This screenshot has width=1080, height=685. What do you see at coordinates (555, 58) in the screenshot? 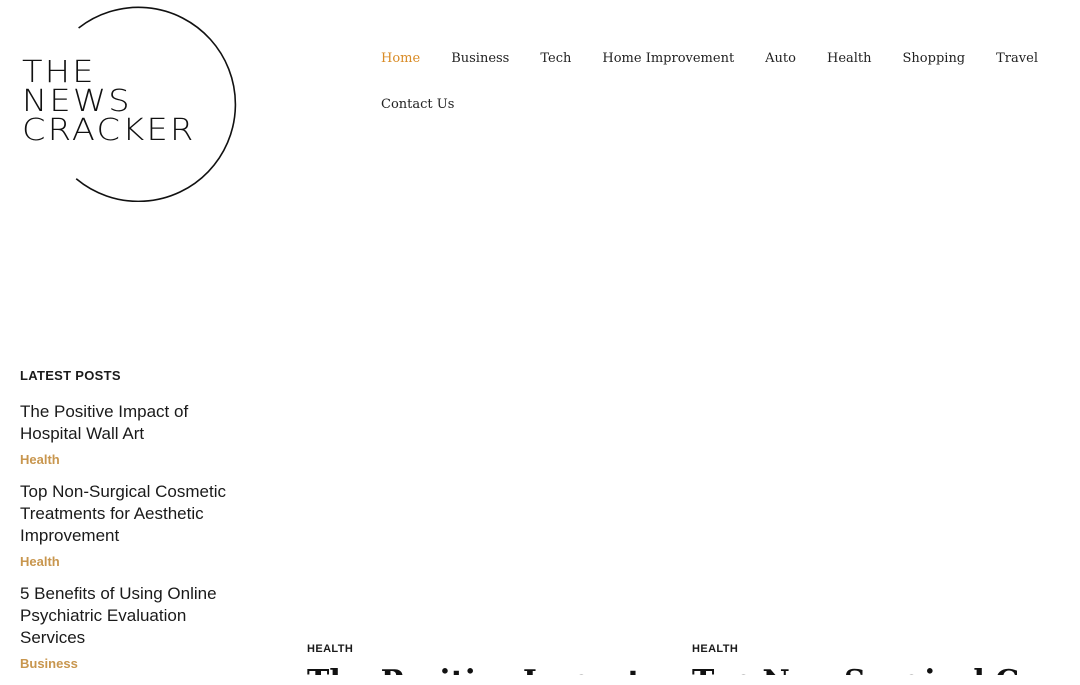
I see `nav-item-tech: Tech` at bounding box center [555, 58].